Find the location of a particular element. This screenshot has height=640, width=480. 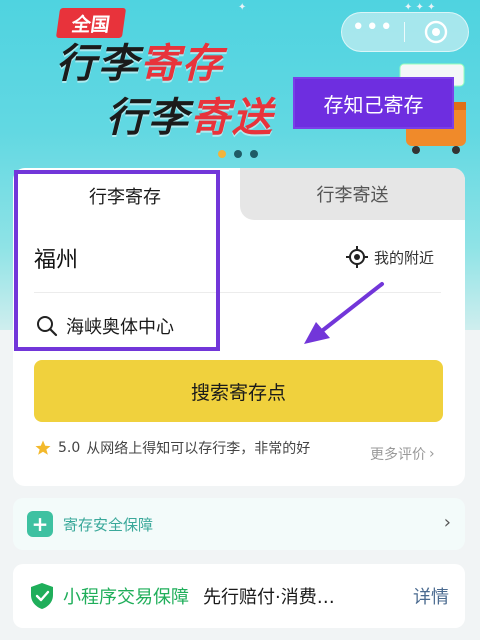

more-menu-icon: ••• is located at coordinates (373, 28).